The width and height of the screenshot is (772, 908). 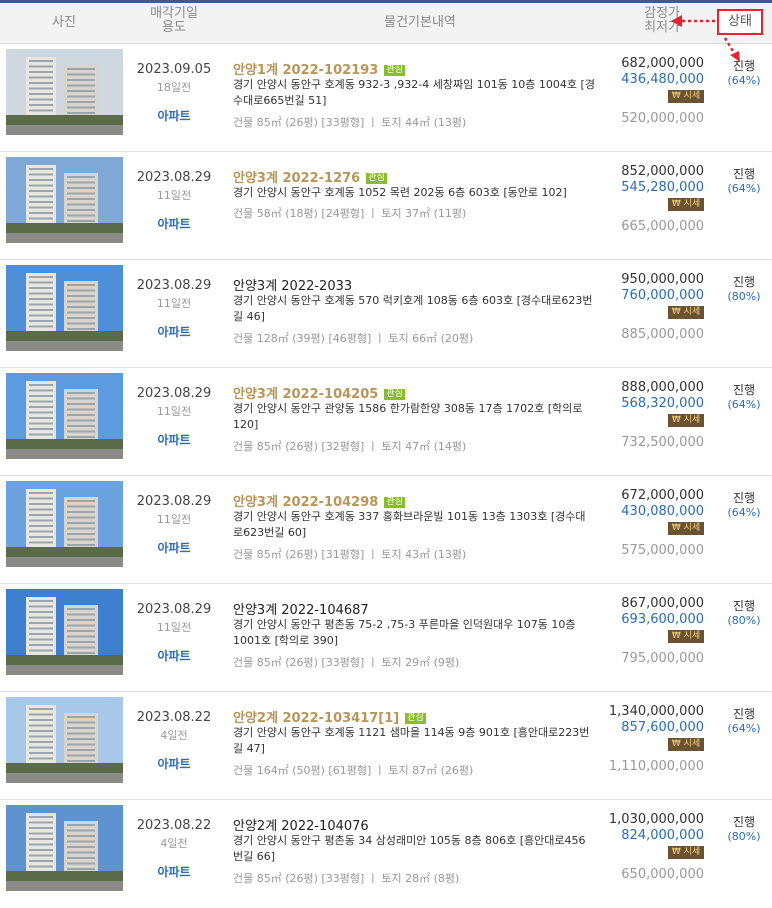 What do you see at coordinates (662, 187) in the screenshot?
I see `minimum-price: 545,280,000` at bounding box center [662, 187].